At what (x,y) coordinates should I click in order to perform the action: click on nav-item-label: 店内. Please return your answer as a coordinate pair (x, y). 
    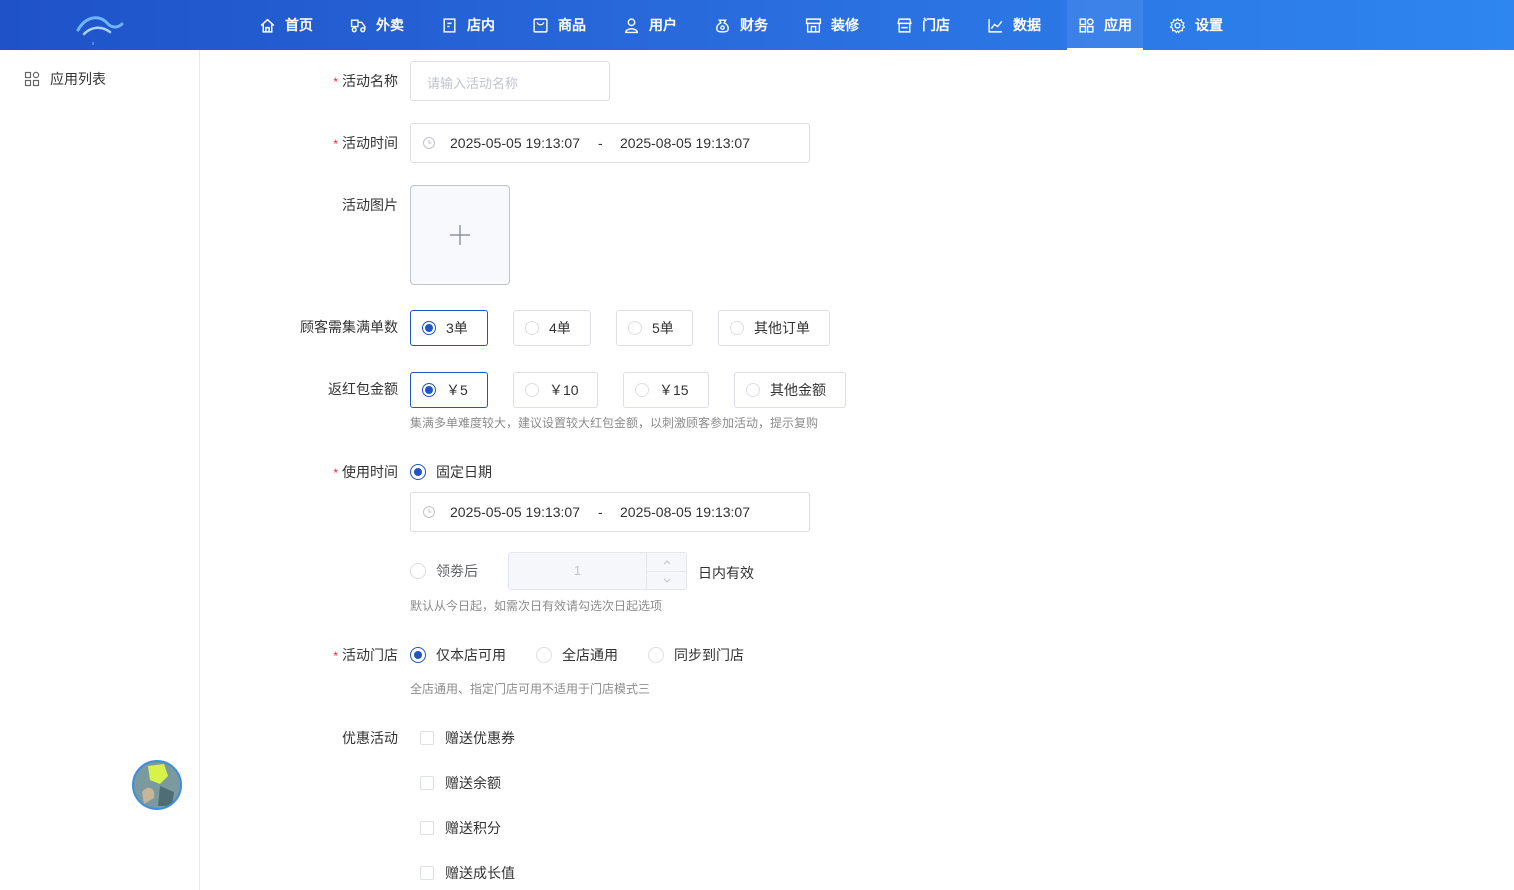
    Looking at the image, I should click on (481, 25).